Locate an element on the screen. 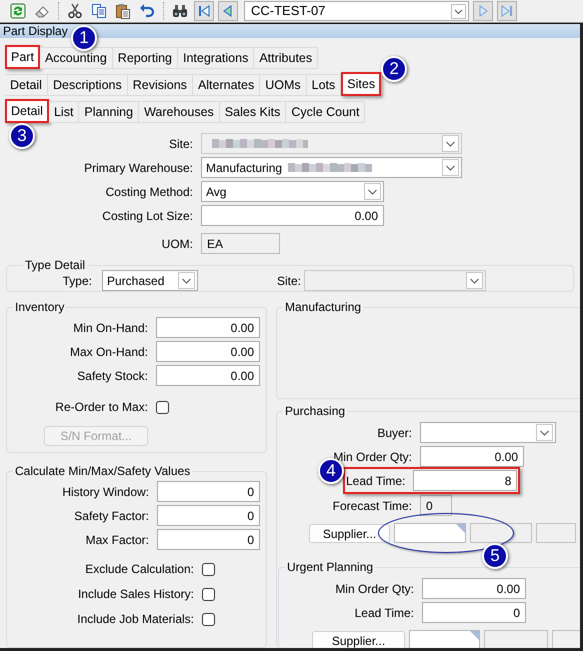 The image size is (583, 651). field-label: Re-Order to Max: is located at coordinates (101, 407).